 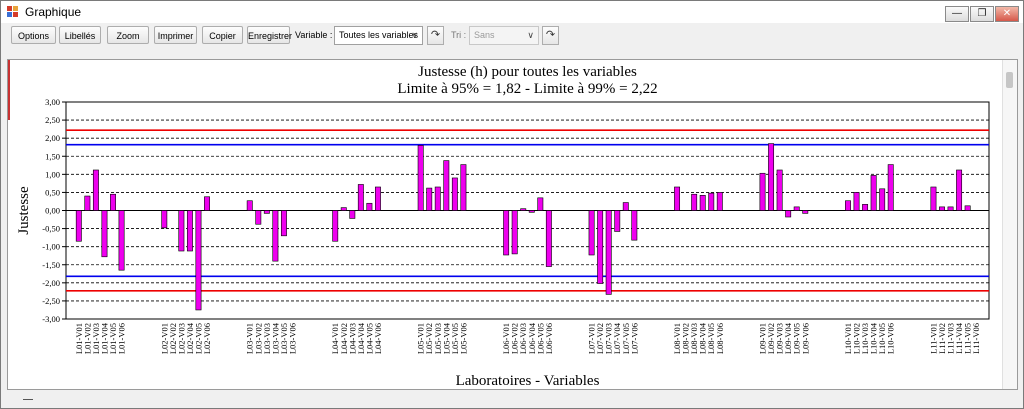 What do you see at coordinates (982, 14) in the screenshot?
I see `restore-icon: ❐` at bounding box center [982, 14].